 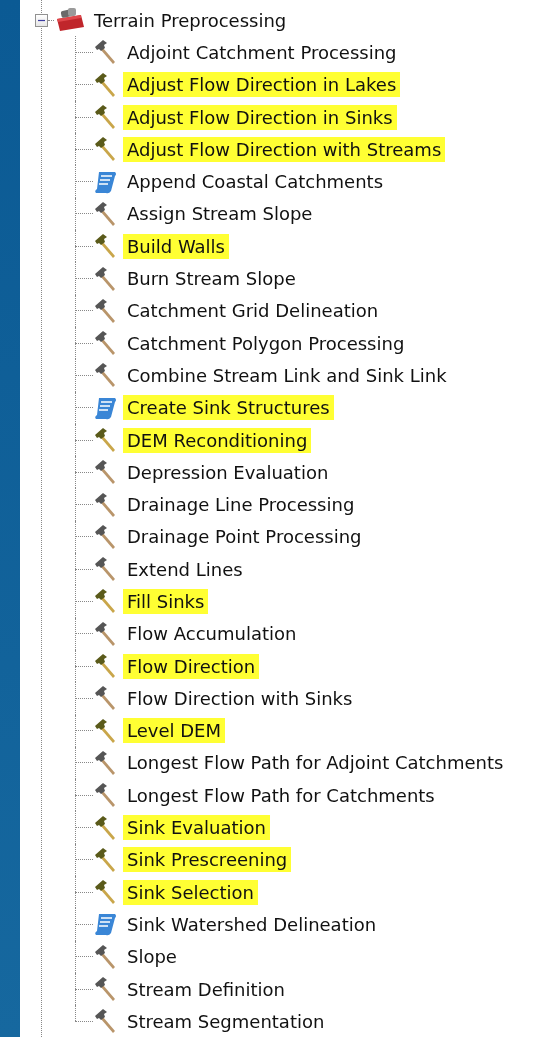 I want to click on tool-item: Drainage Point Processing, so click(x=244, y=537).